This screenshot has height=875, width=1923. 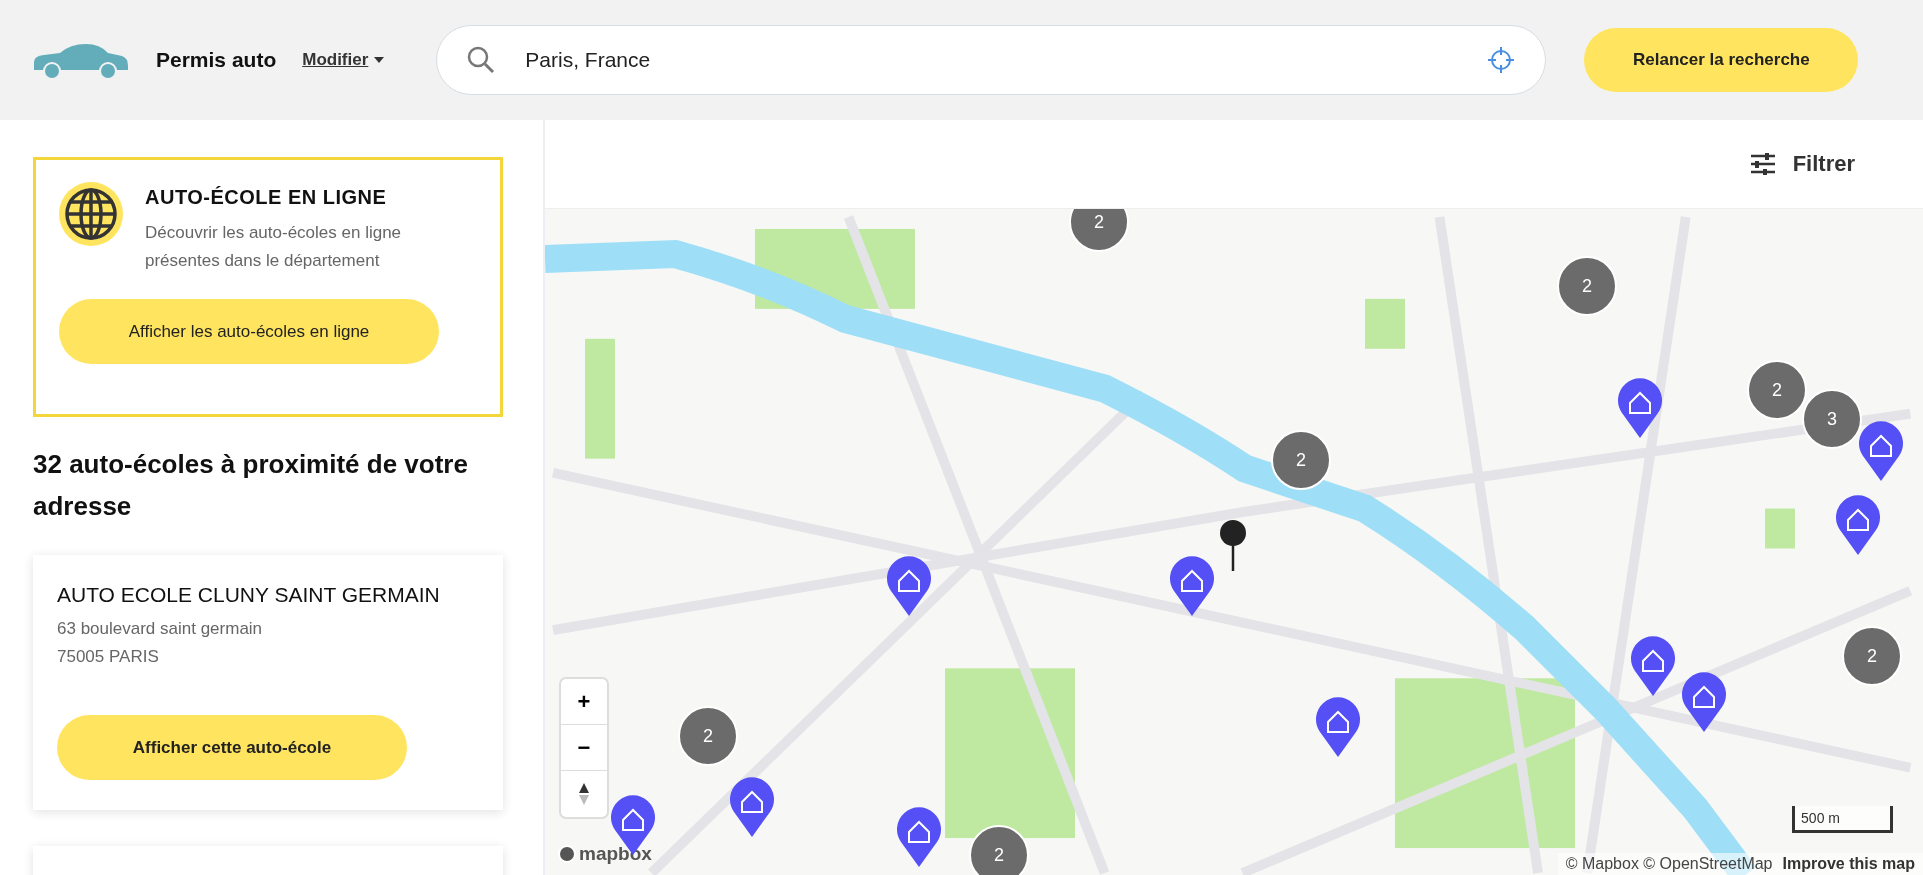 What do you see at coordinates (379, 60) in the screenshot?
I see `caret-icon` at bounding box center [379, 60].